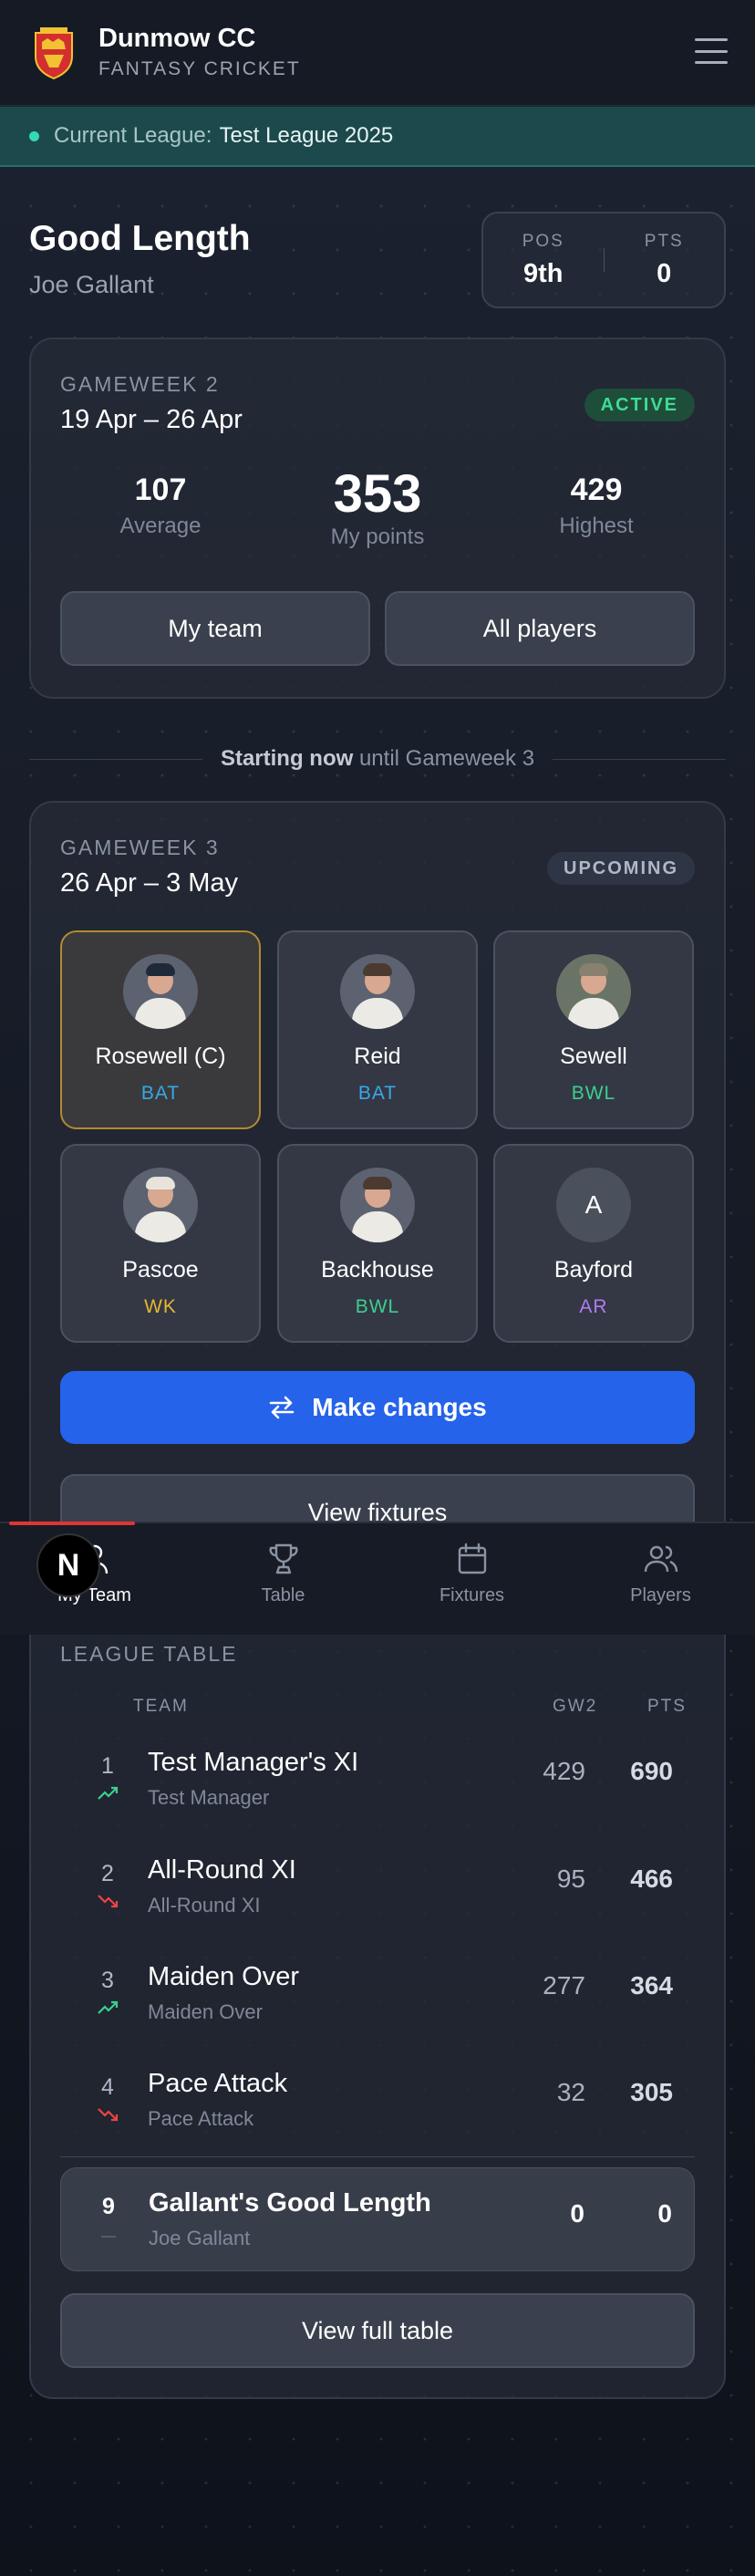 The image size is (755, 2576). Describe the element at coordinates (377, 1056) in the screenshot. I see `player-name: Reid` at that location.